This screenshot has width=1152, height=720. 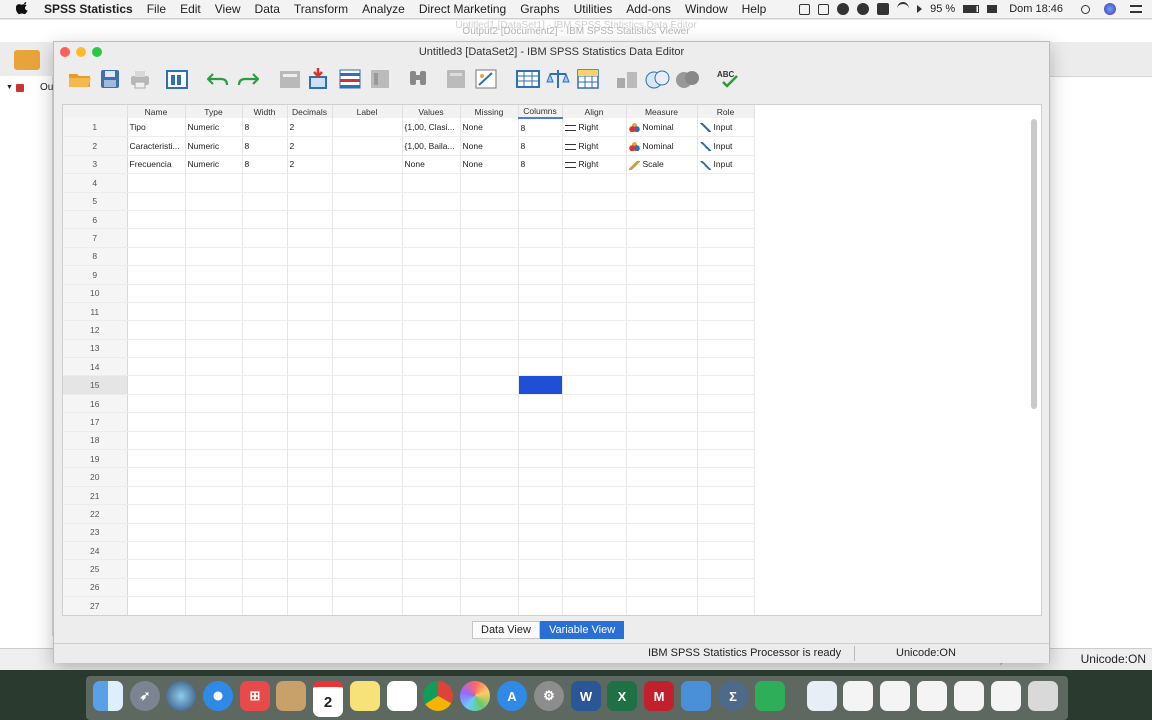 I want to click on cell-name: Frecuencia, so click(x=156, y=165).